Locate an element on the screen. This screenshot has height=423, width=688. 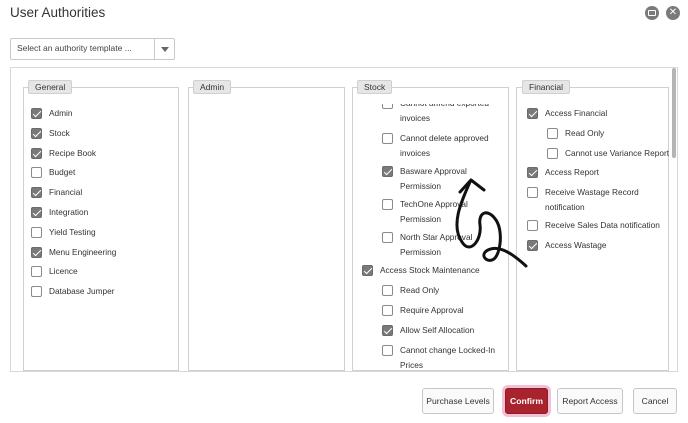
general-item-0-checkbox is located at coordinates (36, 113).